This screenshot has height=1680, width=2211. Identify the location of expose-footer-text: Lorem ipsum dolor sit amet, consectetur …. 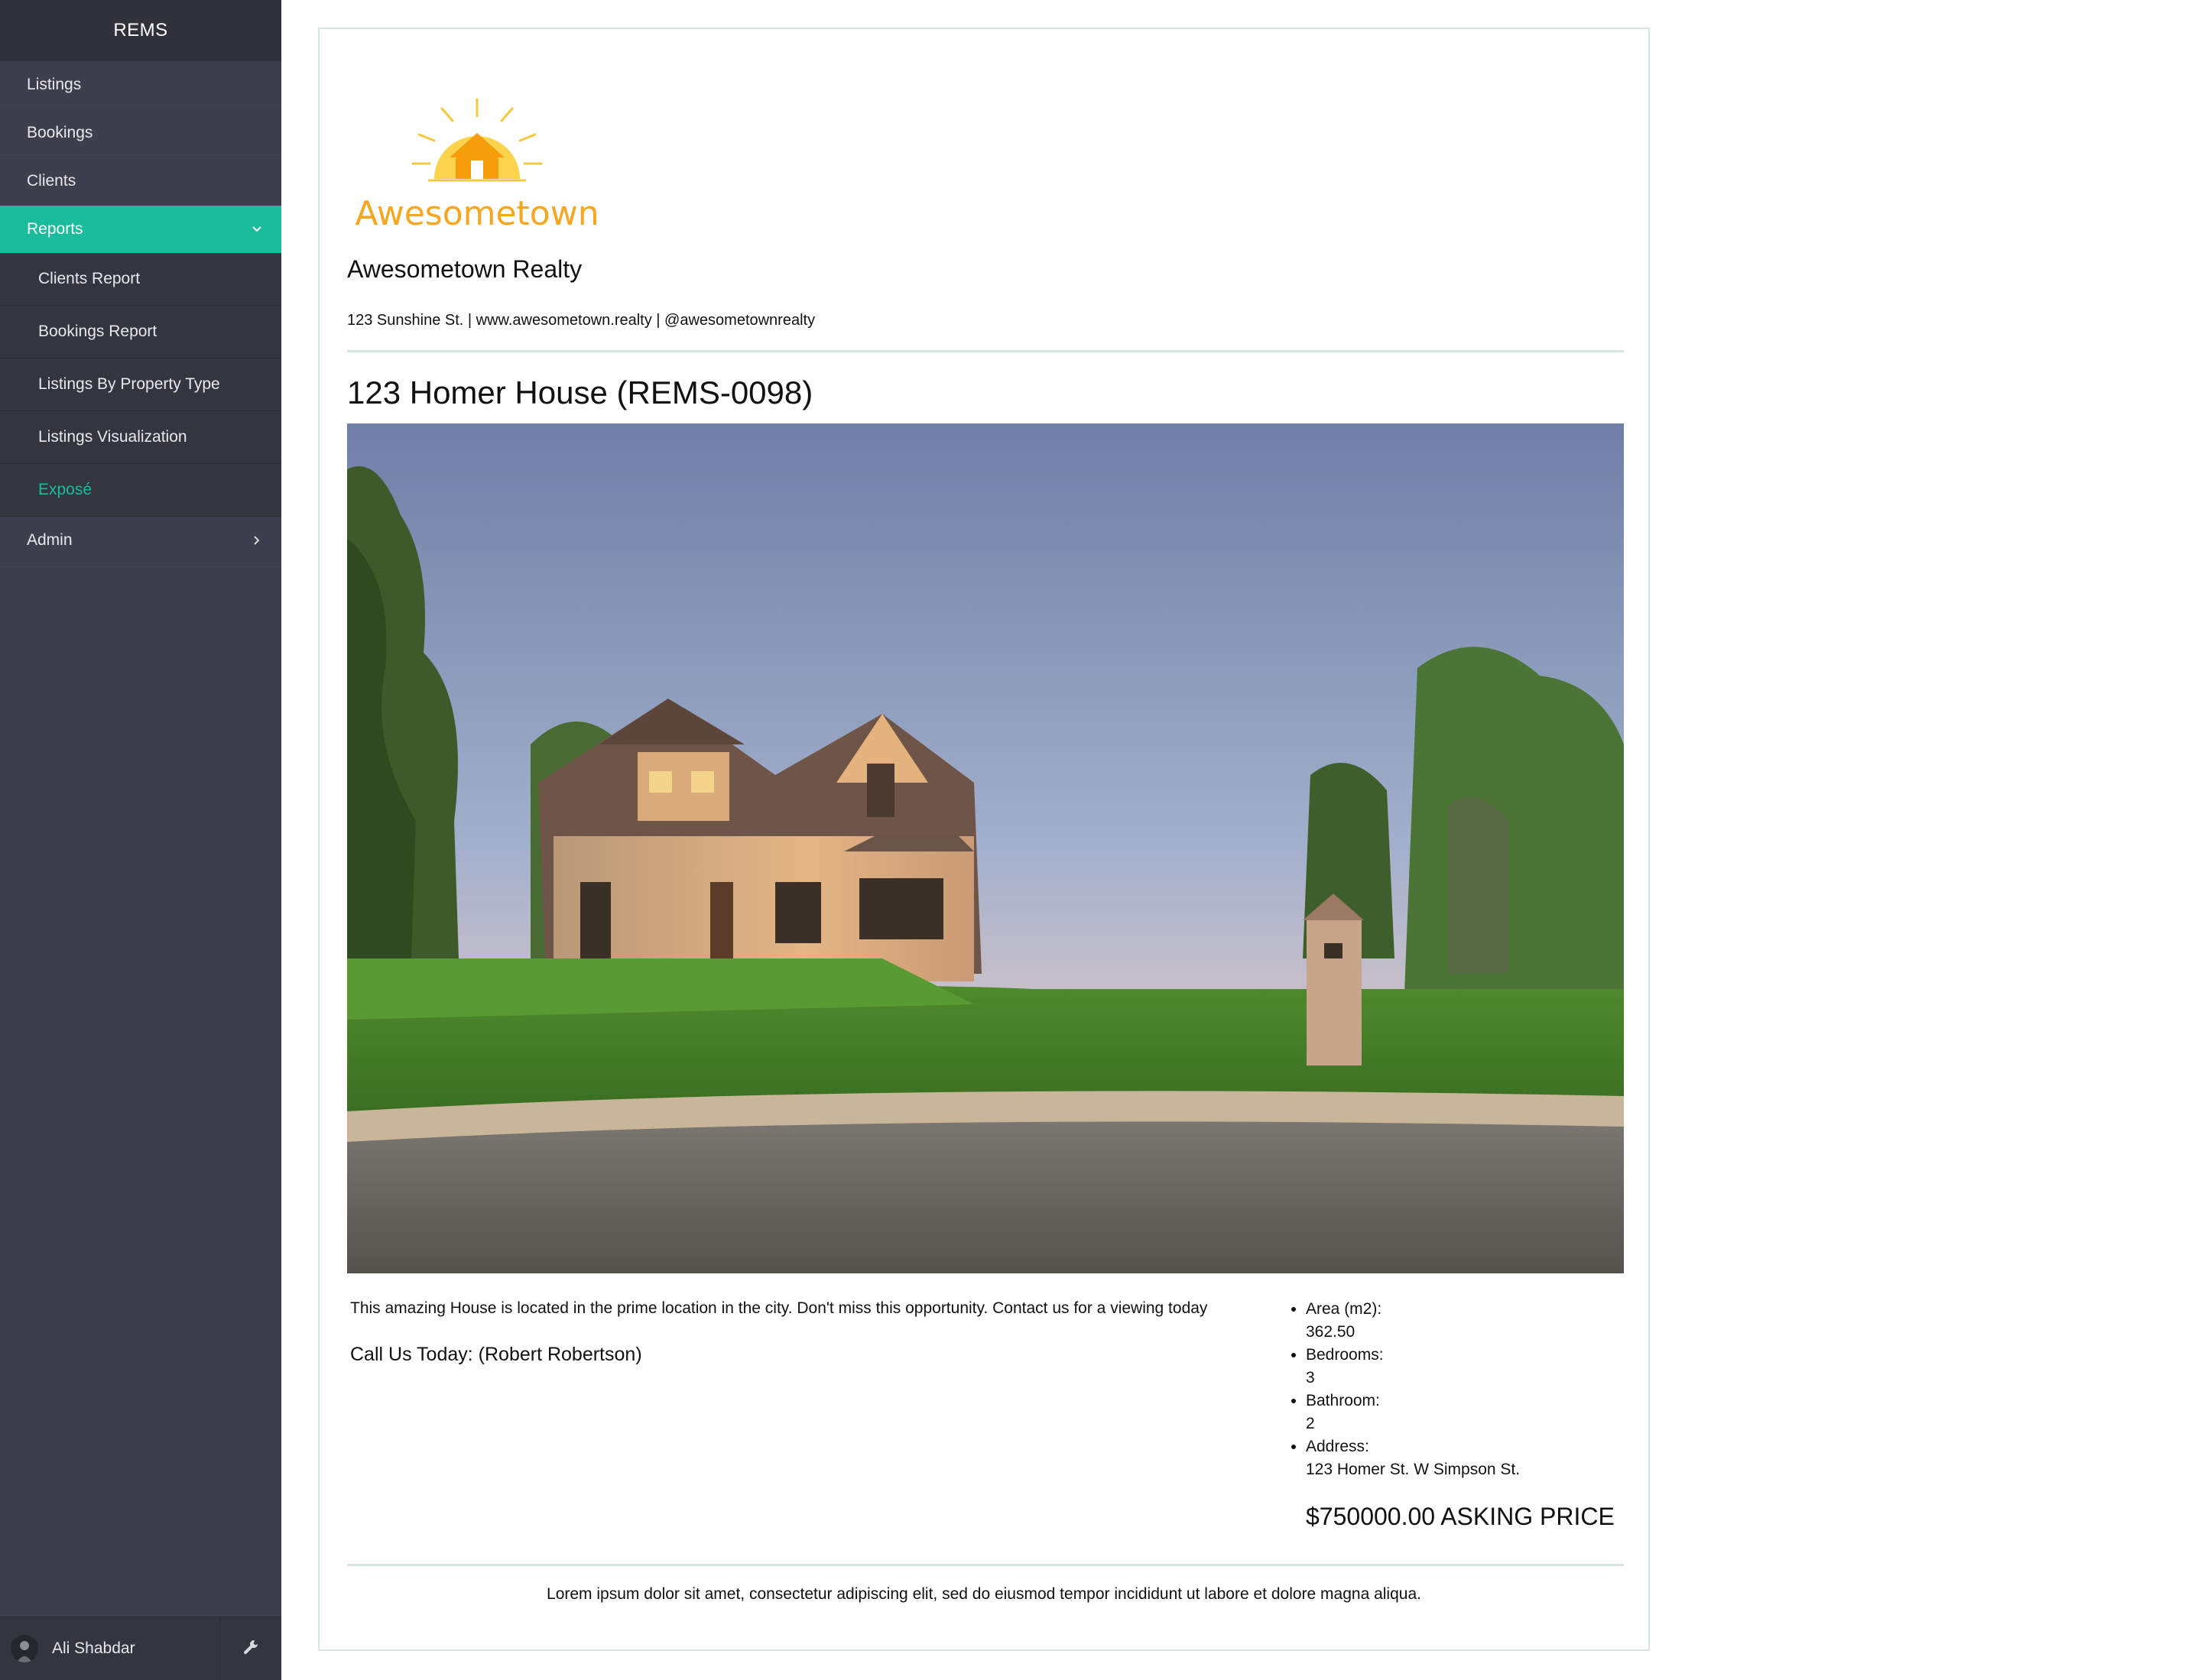
(984, 1594).